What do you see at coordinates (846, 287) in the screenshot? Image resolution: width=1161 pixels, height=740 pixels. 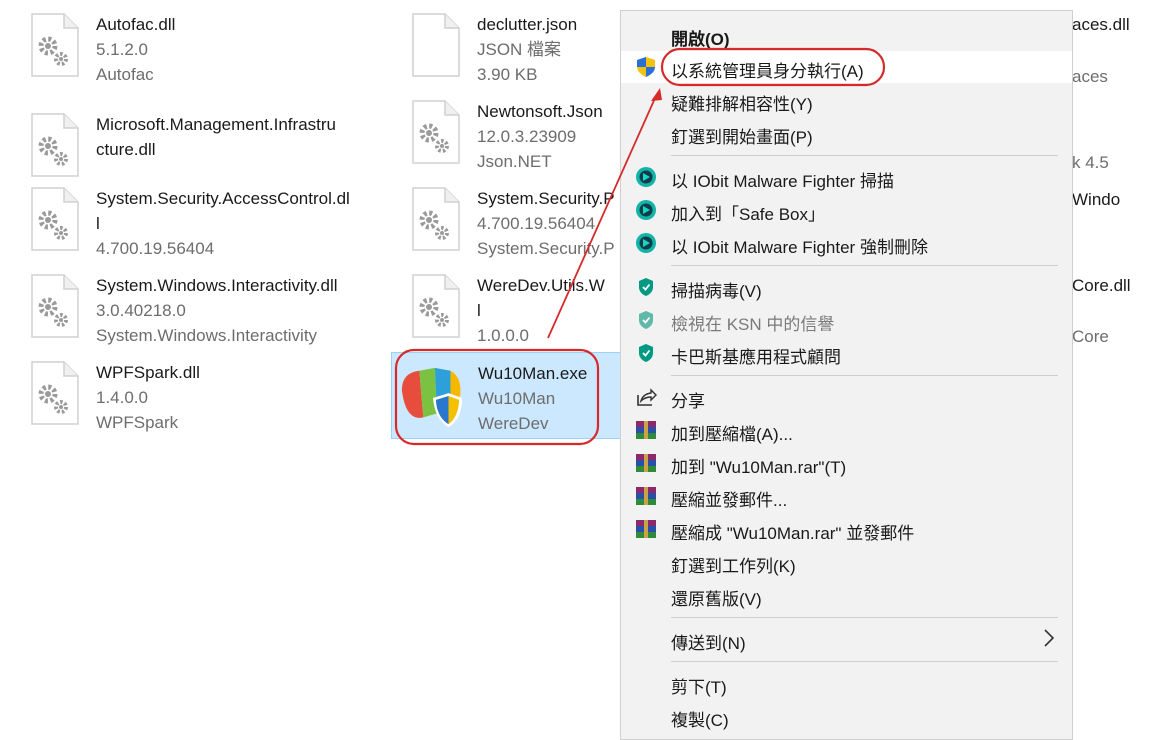 I see `menu-item-scan-virus: 掃描病毒(V)` at bounding box center [846, 287].